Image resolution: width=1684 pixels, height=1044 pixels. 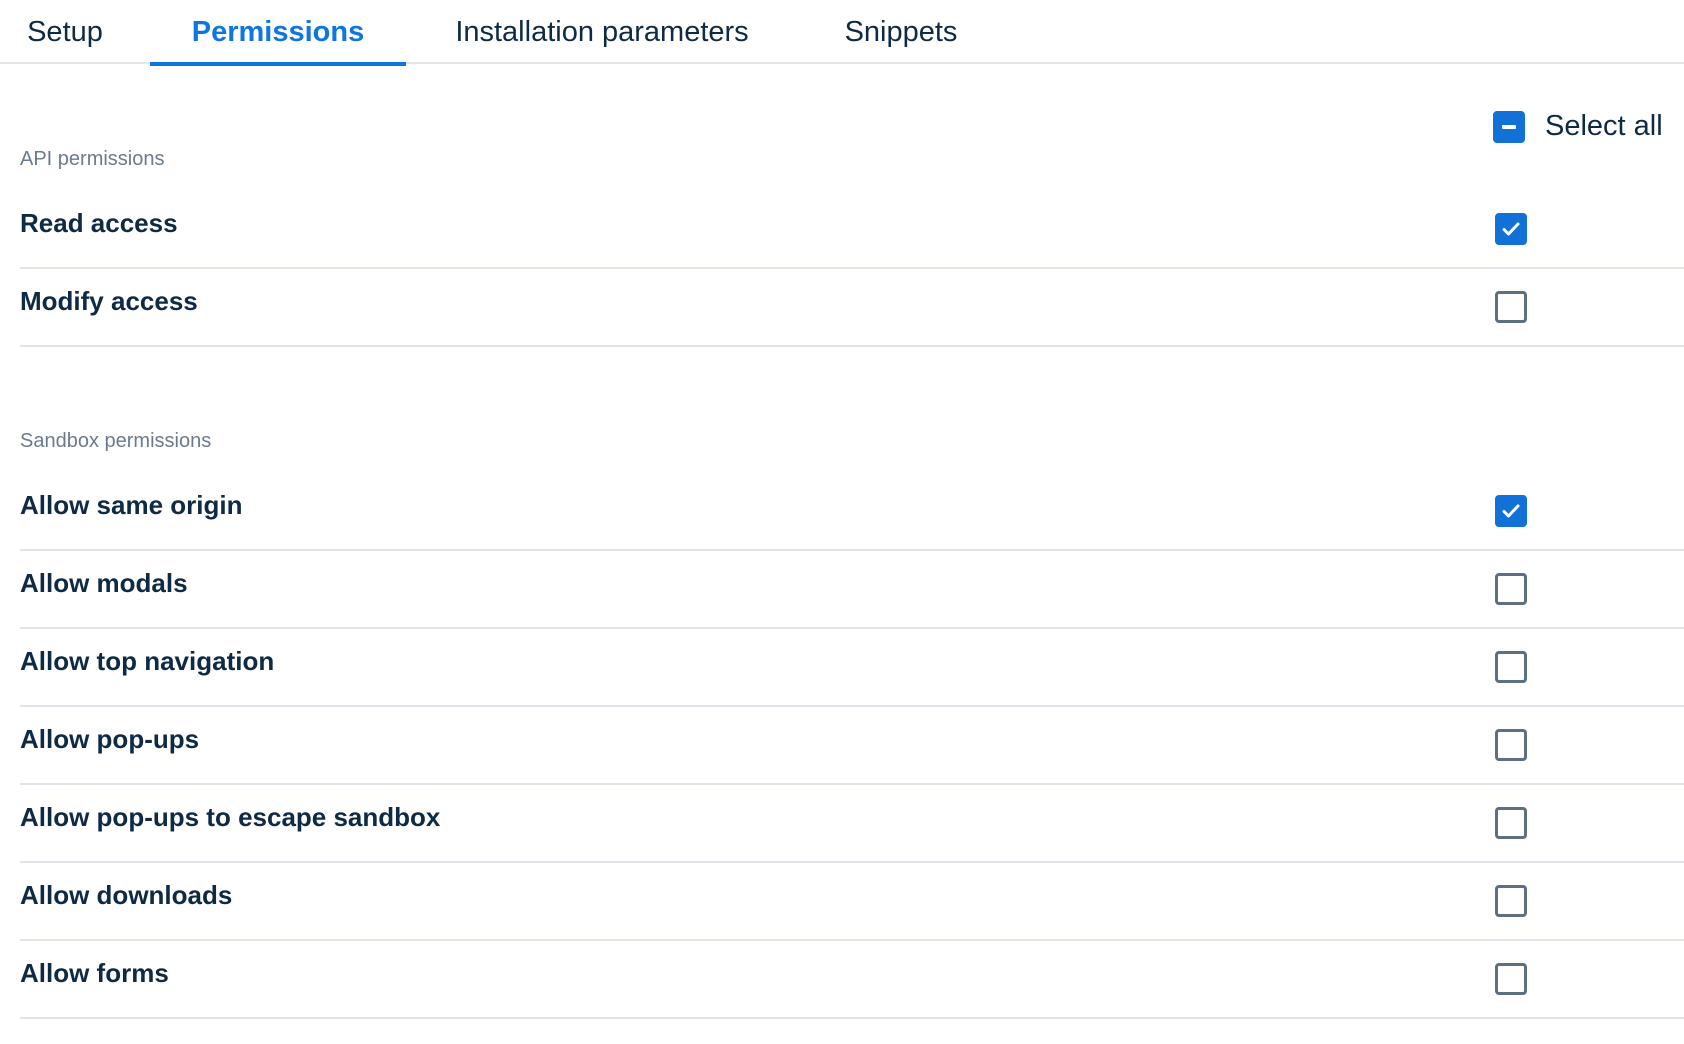 What do you see at coordinates (852, 980) in the screenshot?
I see `permission-row-allow-forms: Allow forms` at bounding box center [852, 980].